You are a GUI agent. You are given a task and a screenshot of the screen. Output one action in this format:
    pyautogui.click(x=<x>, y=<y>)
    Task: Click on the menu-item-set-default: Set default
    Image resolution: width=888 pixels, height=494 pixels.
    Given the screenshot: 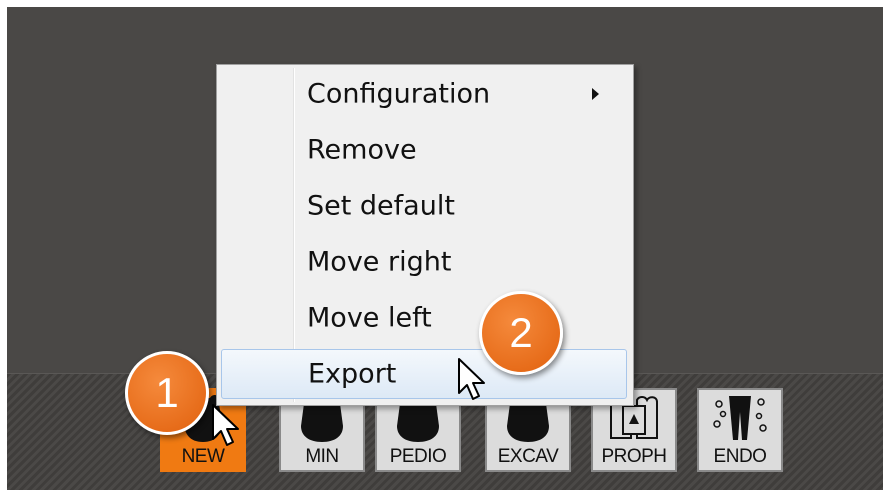 What is the action you would take?
    pyautogui.click(x=424, y=206)
    